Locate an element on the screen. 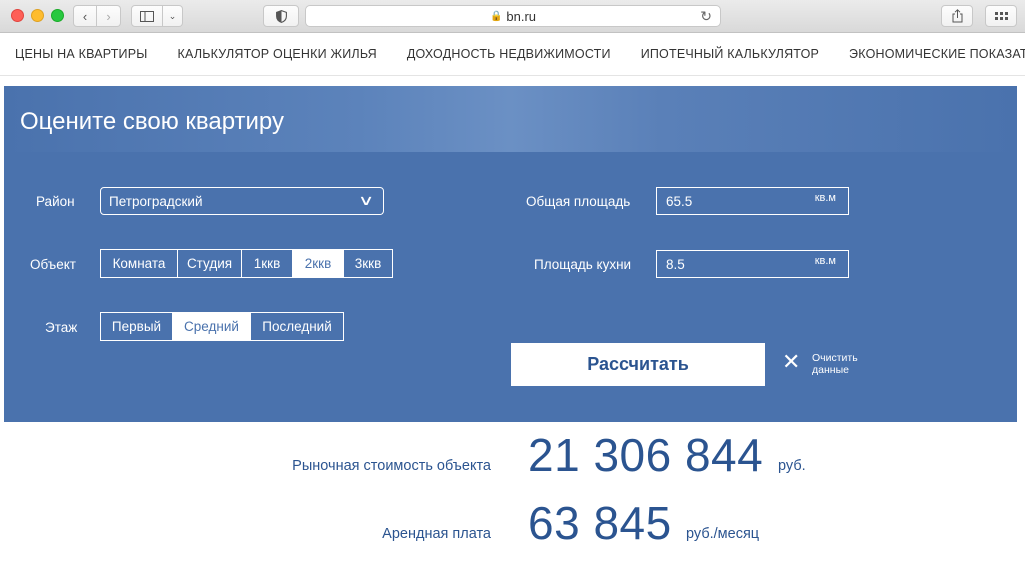 The height and width of the screenshot is (564, 1025). forward-button: › is located at coordinates (109, 16).